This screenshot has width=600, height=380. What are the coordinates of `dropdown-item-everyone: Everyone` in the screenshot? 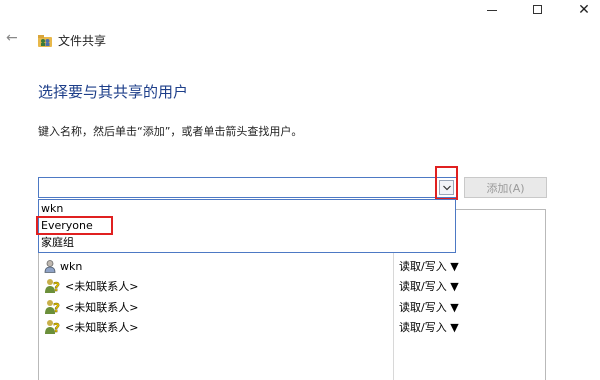 It's located at (247, 225).